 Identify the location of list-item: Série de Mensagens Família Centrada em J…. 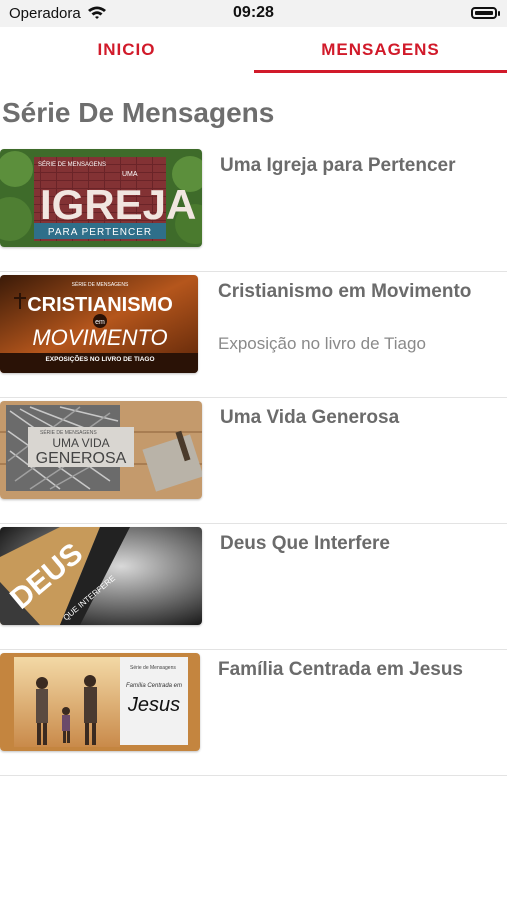
(253, 713).